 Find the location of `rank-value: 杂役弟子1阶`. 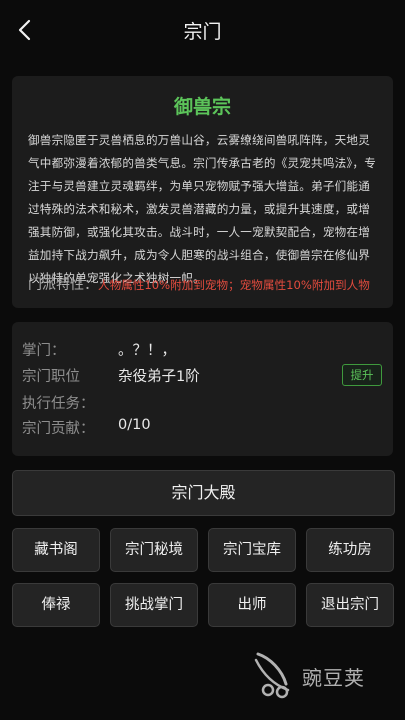

rank-value: 杂役弟子1阶 is located at coordinates (159, 377).